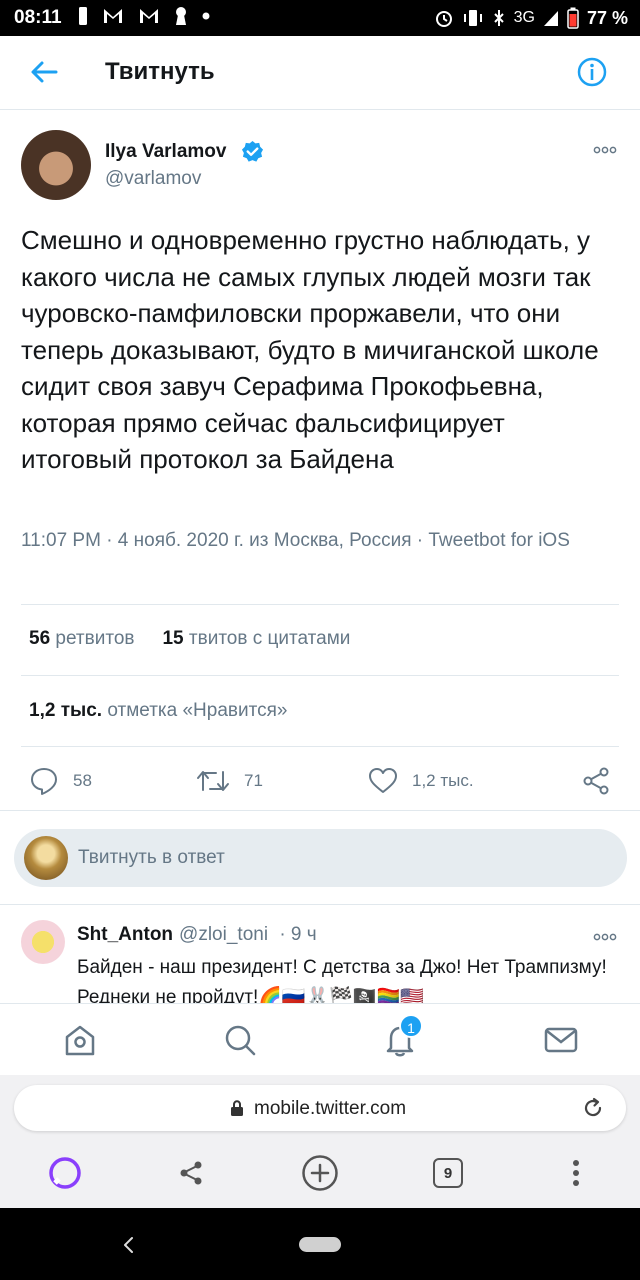 This screenshot has width=640, height=1280. What do you see at coordinates (443, 19) in the screenshot?
I see `alarm-icon` at bounding box center [443, 19].